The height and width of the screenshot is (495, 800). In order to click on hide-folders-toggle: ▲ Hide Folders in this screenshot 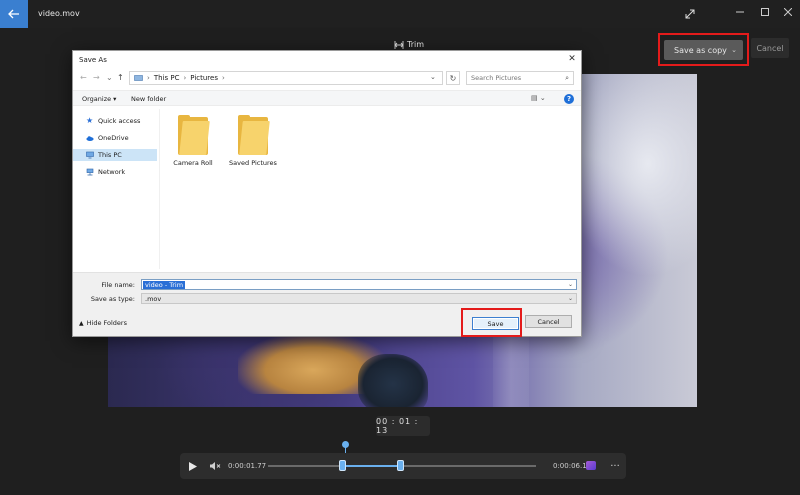, I will do `click(103, 323)`.